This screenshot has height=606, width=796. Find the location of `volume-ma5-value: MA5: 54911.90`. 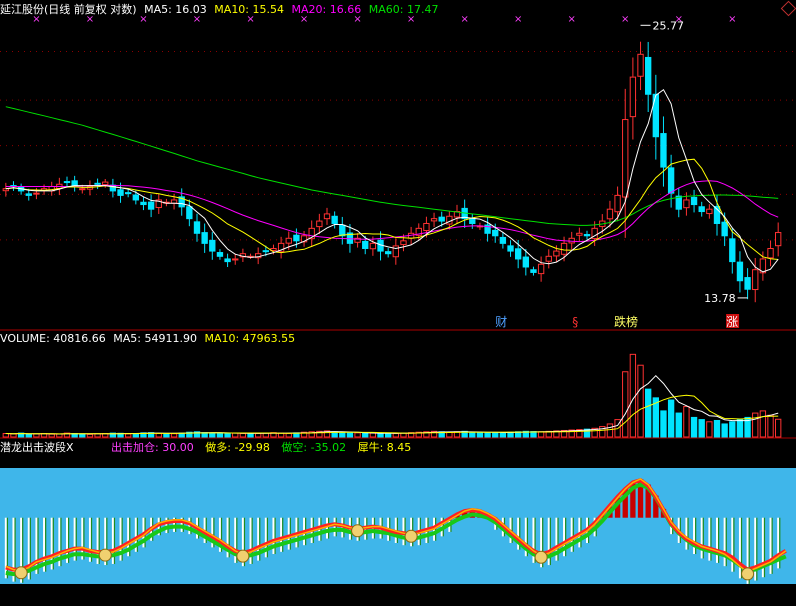

volume-ma5-value: MA5: 54911.90 is located at coordinates (155, 338).